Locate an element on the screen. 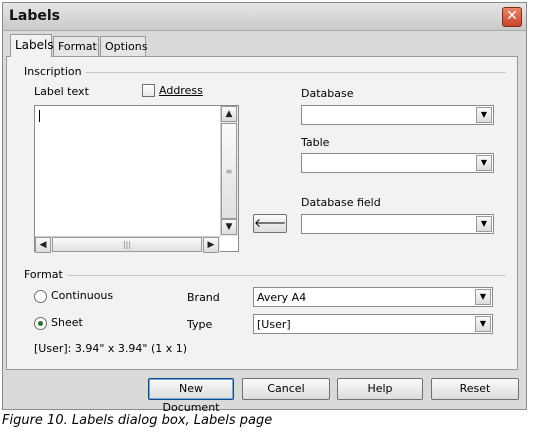  help-button: Help is located at coordinates (380, 389).